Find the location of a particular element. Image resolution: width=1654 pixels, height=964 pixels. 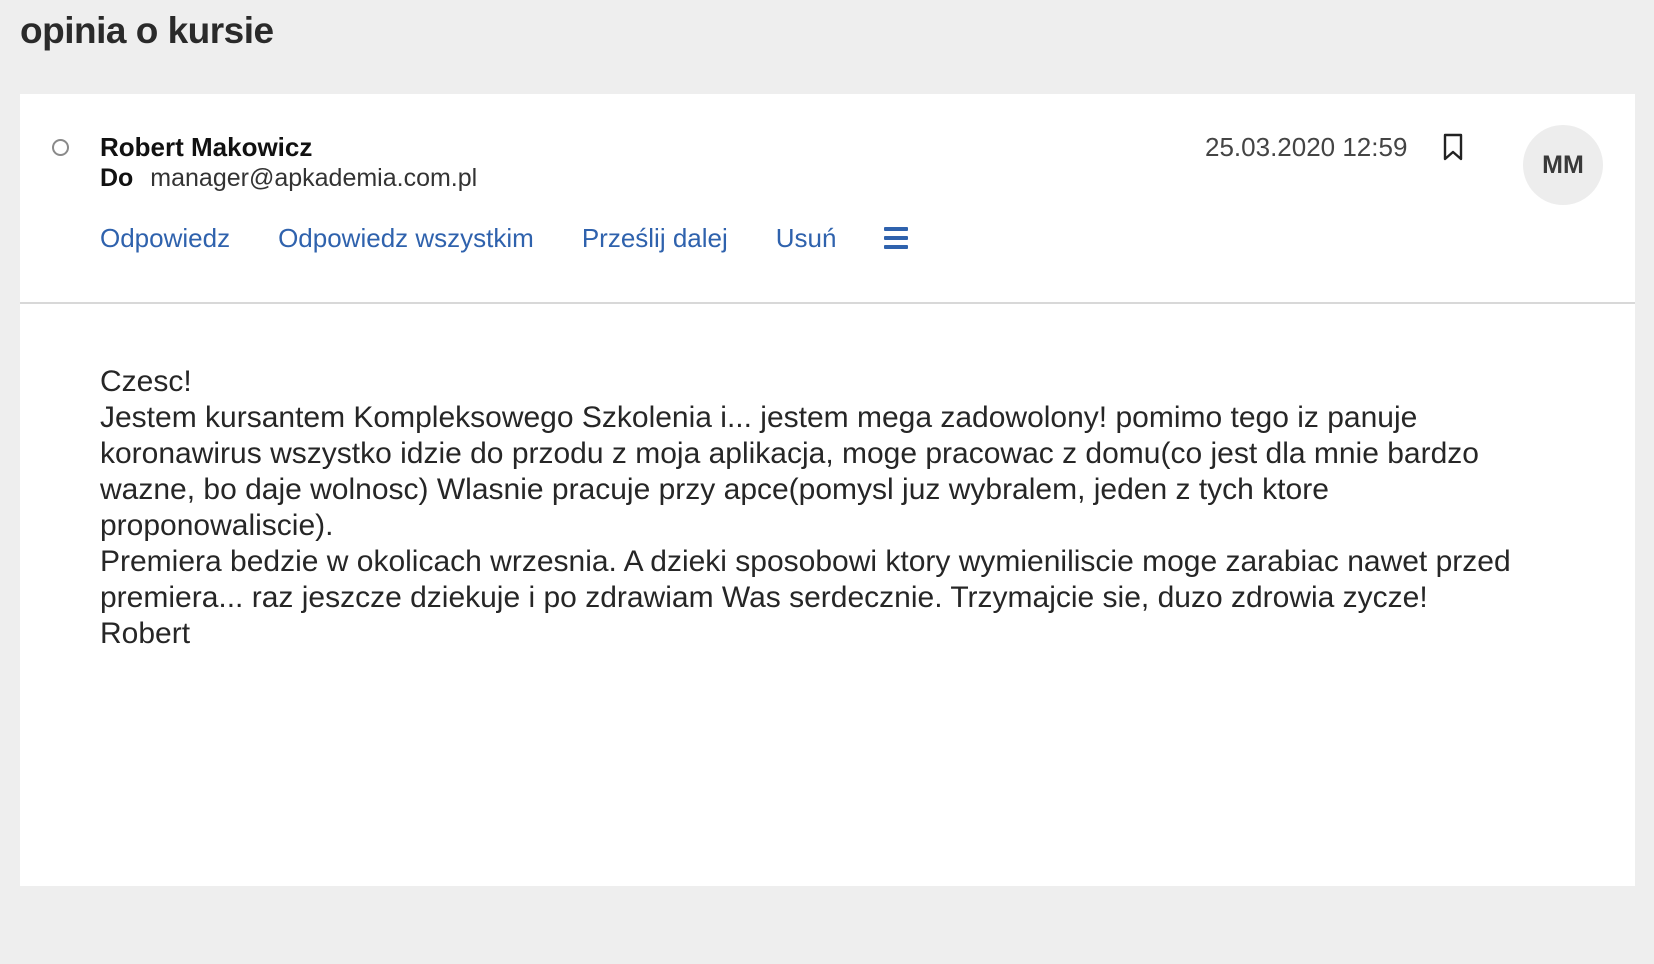

sender-name: Robert Makowicz is located at coordinates (206, 147).